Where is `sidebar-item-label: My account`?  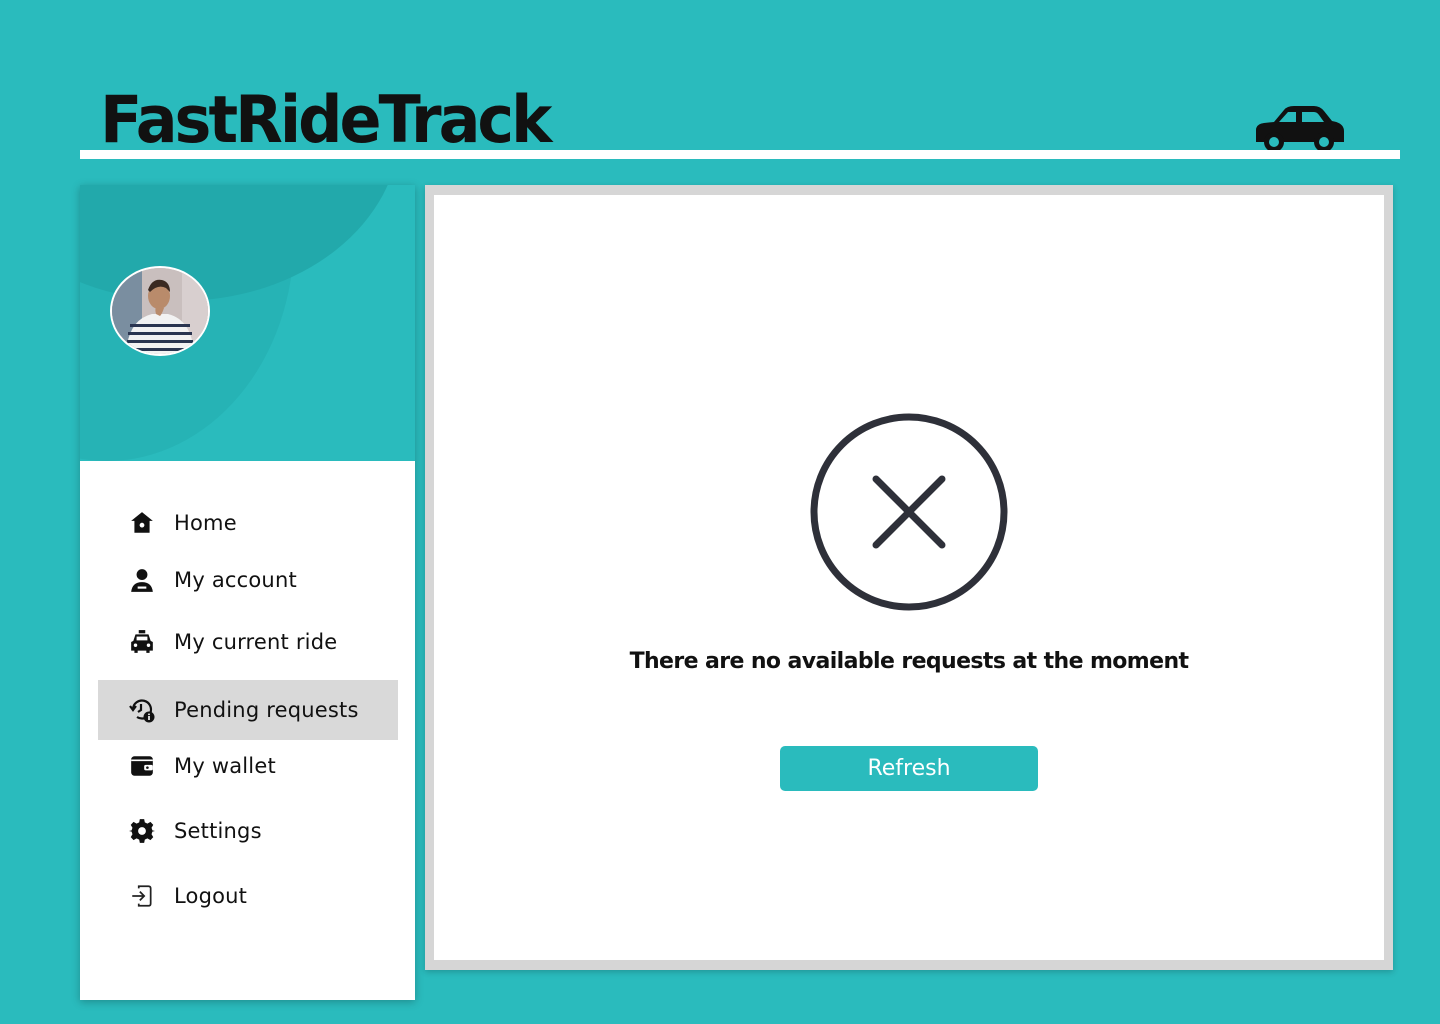 sidebar-item-label: My account is located at coordinates (235, 580).